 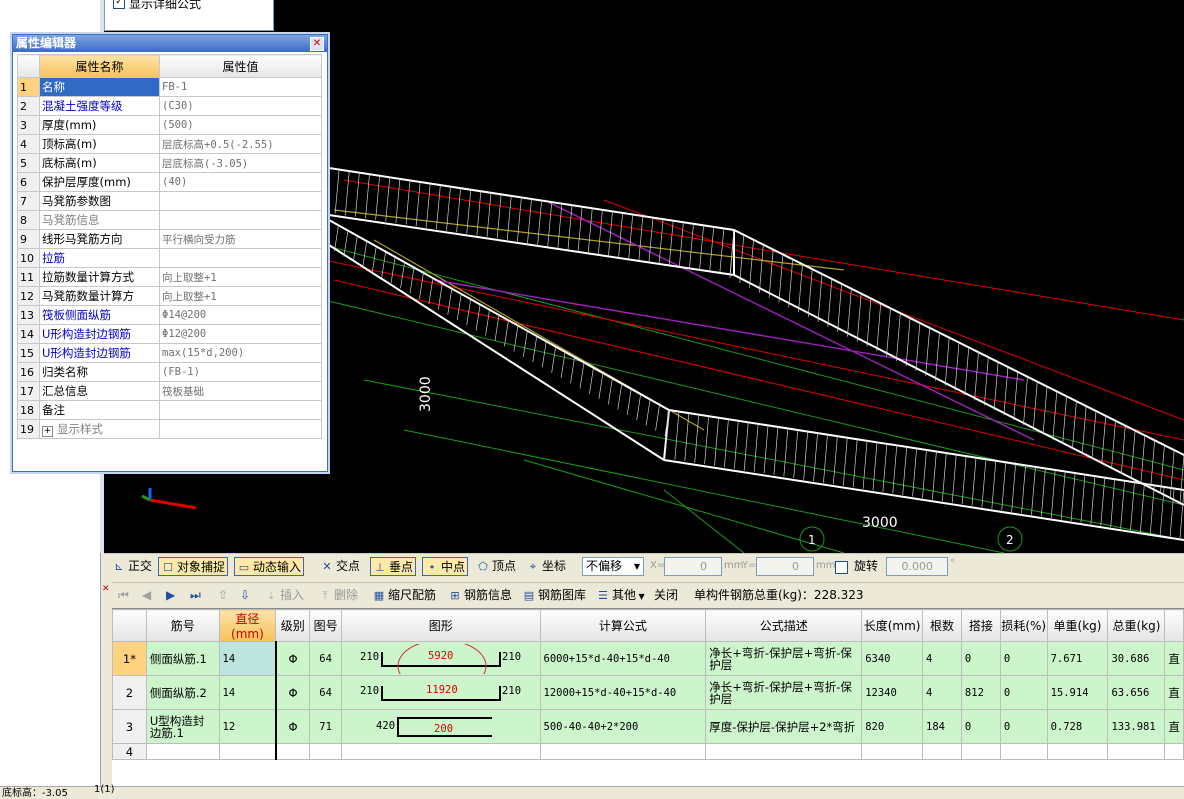 I want to click on rebar-column-header: 搭接, so click(x=980, y=625).